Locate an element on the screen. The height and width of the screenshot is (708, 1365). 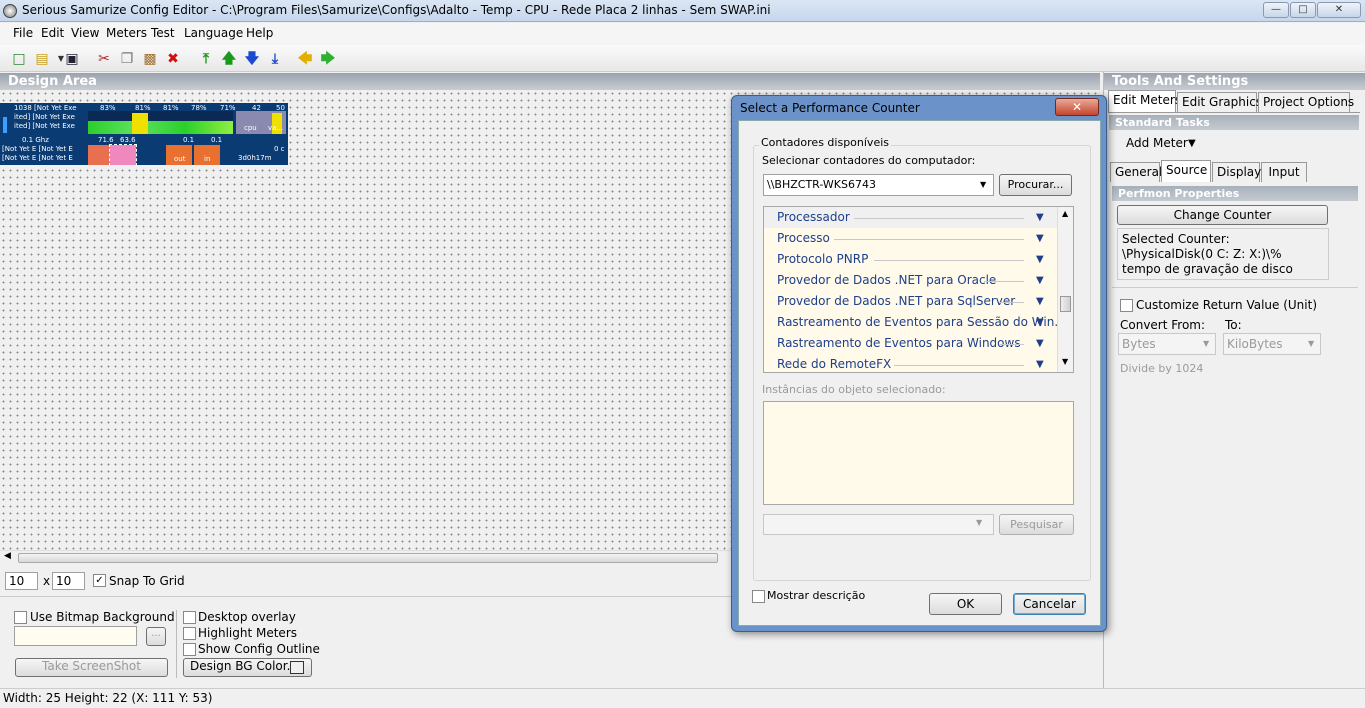
status-bar: Width: 25 Height: 22 (X: 111 Y: 53) is located at coordinates (682, 698).